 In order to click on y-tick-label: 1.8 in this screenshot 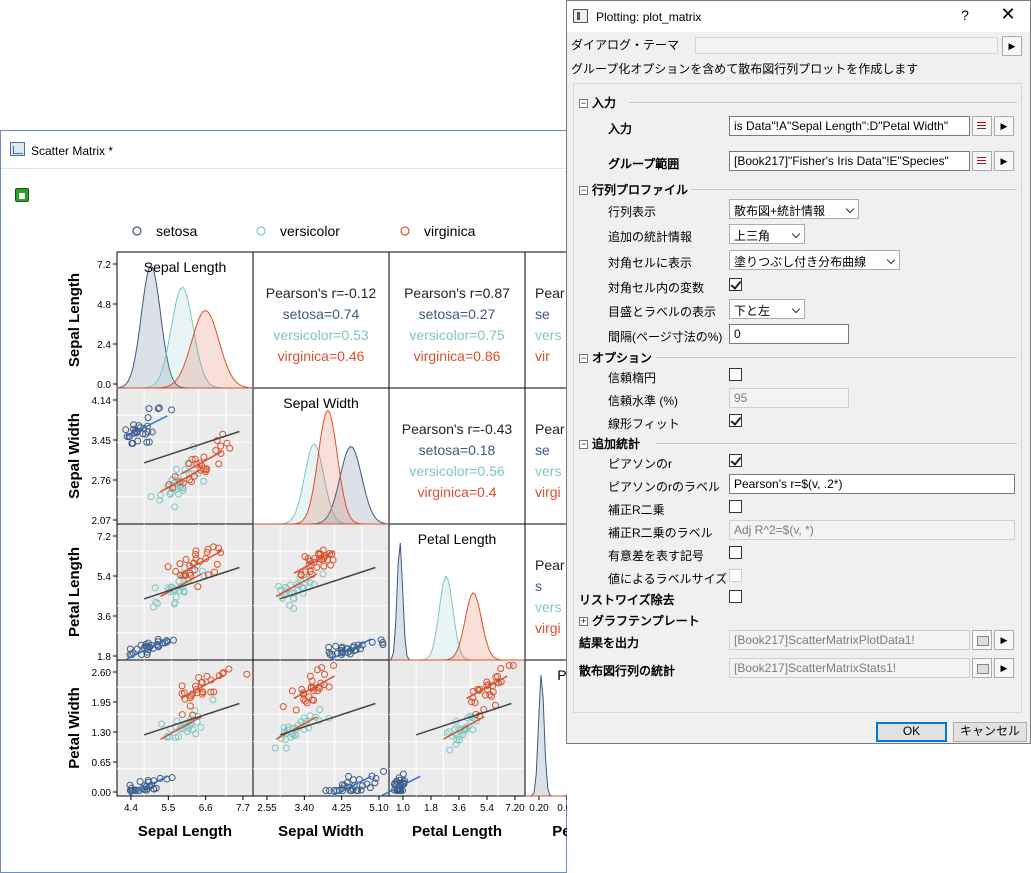, I will do `click(104, 657)`.